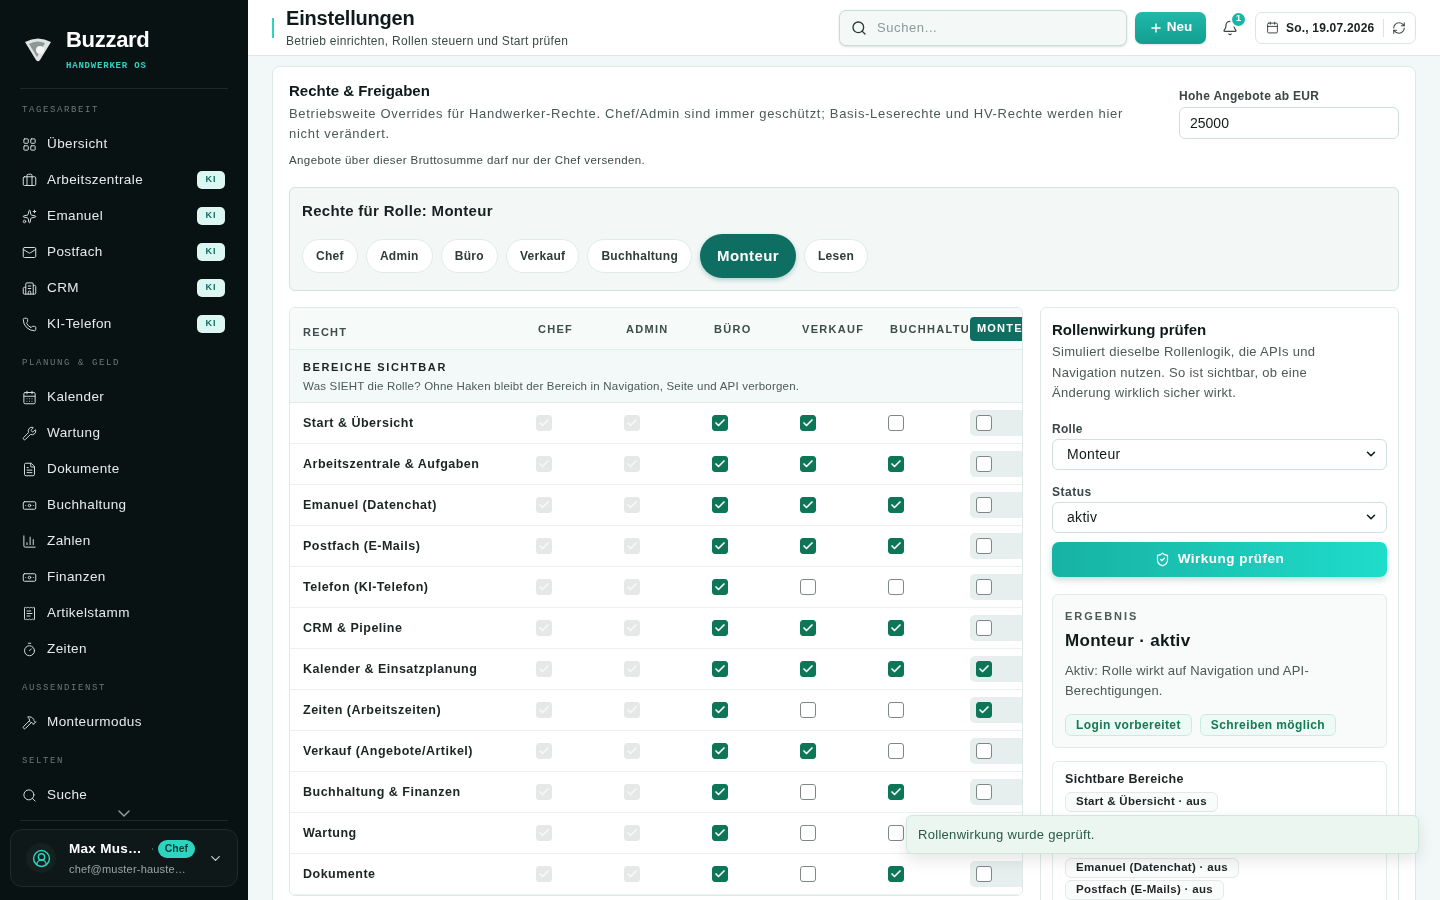 This screenshot has height=900, width=1440. I want to click on result-eyebrow: ERGEBNIS, so click(1102, 615).